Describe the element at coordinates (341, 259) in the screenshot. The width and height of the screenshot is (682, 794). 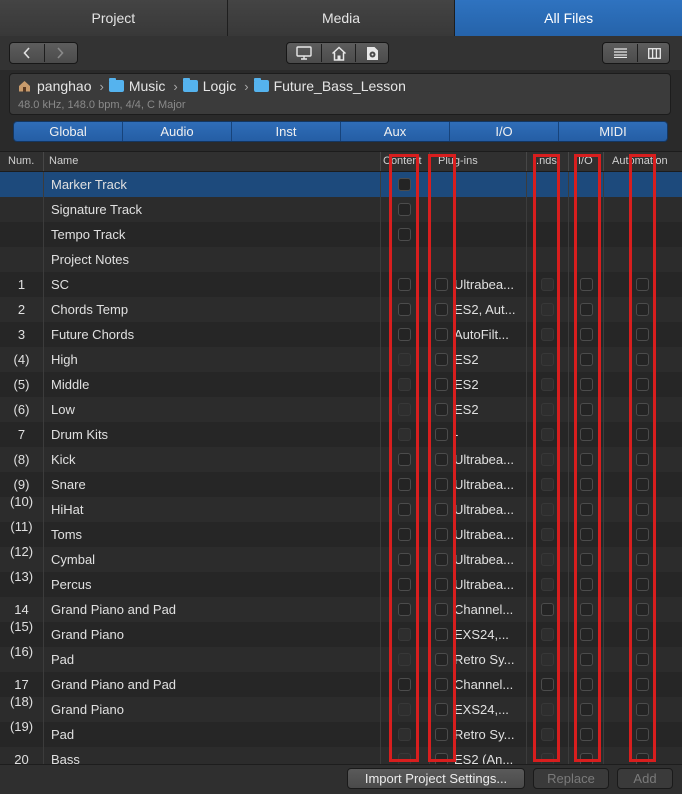
I see `table-row: Project Notes` at that location.